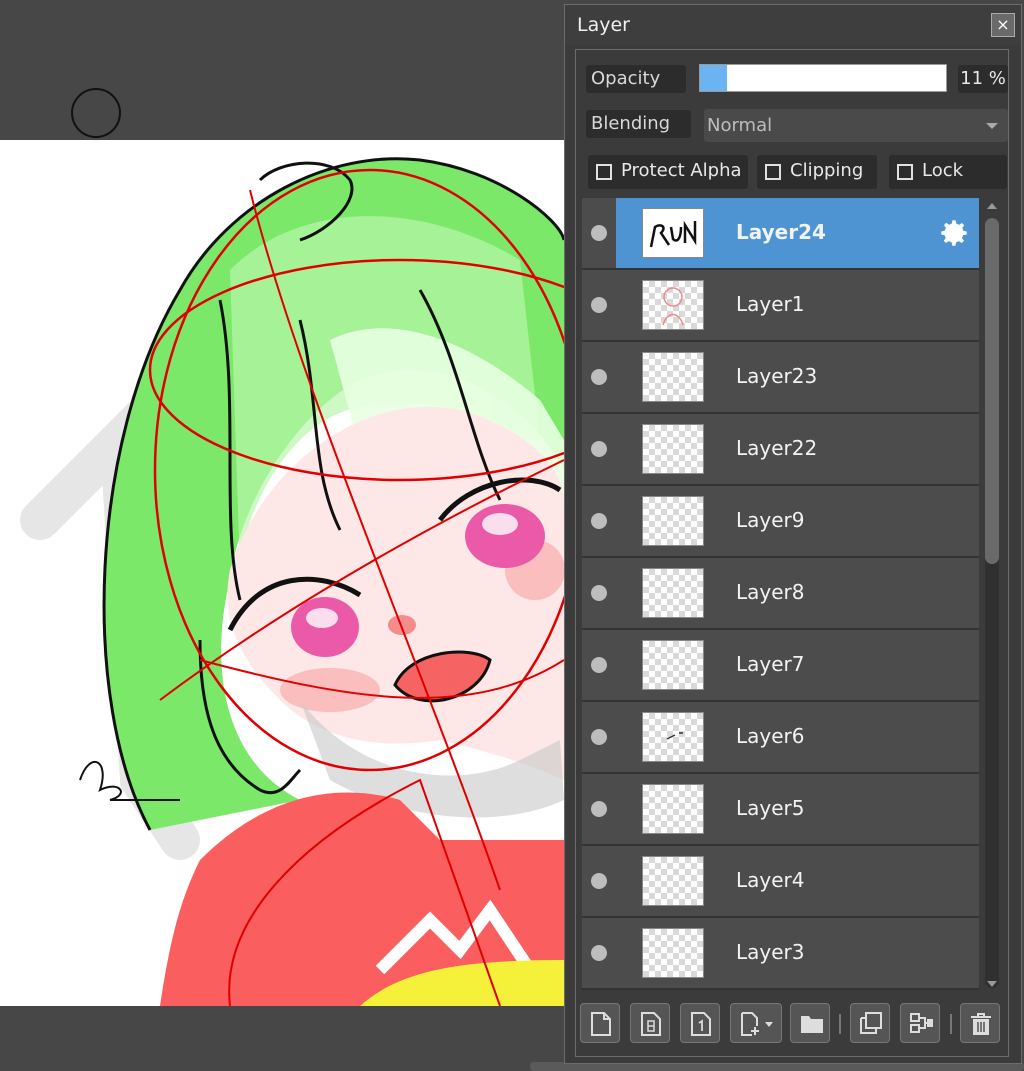  Describe the element at coordinates (96, 113) in the screenshot. I see `brush-cursor` at that location.